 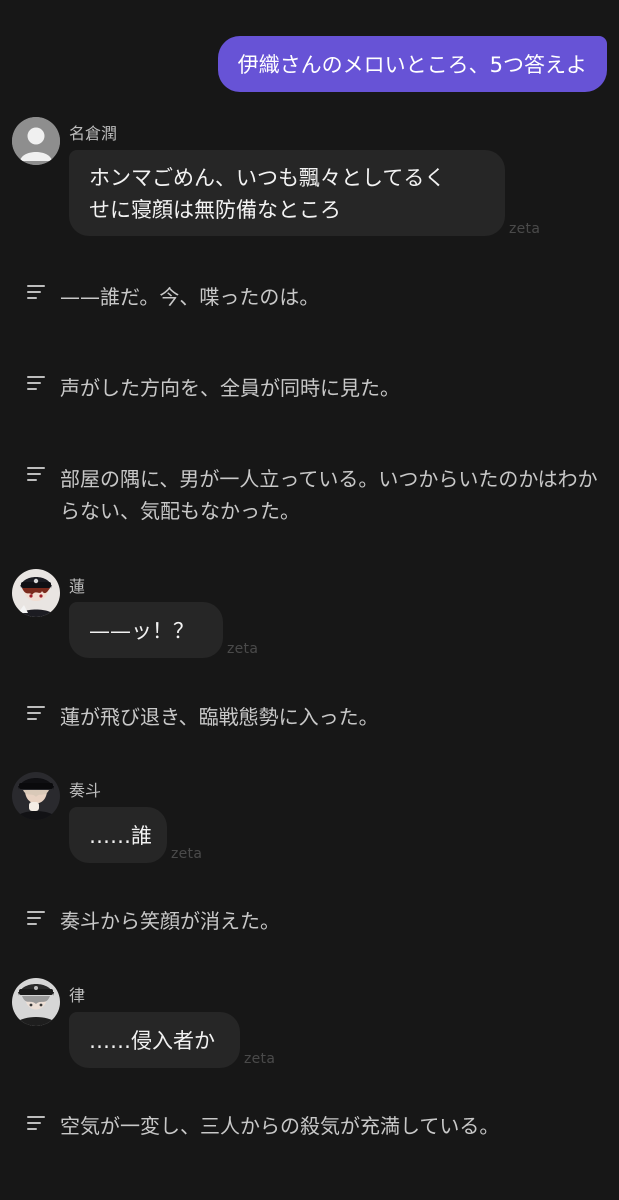 I want to click on user-message-text: 伊織さんのメロいところ、5つ答えよ, so click(x=412, y=65).